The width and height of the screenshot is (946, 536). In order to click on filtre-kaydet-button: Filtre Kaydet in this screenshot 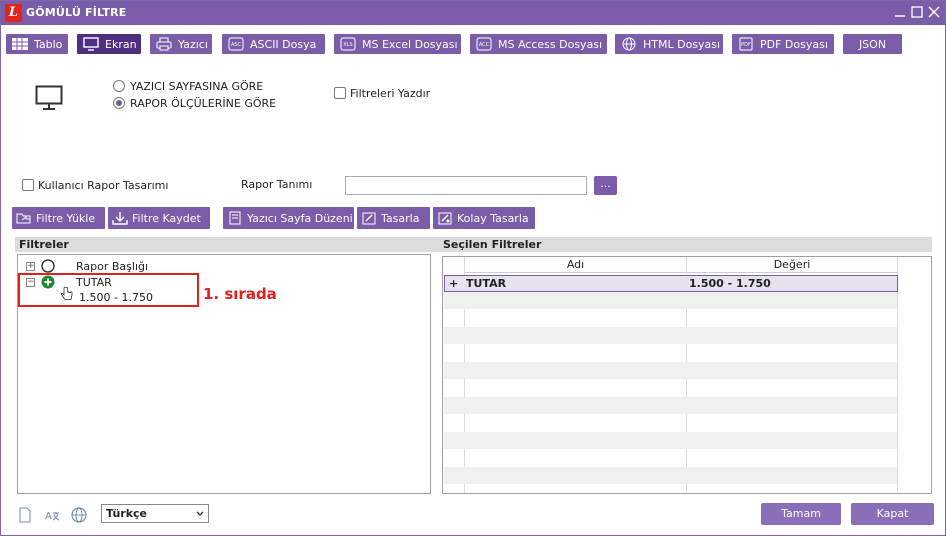, I will do `click(159, 218)`.